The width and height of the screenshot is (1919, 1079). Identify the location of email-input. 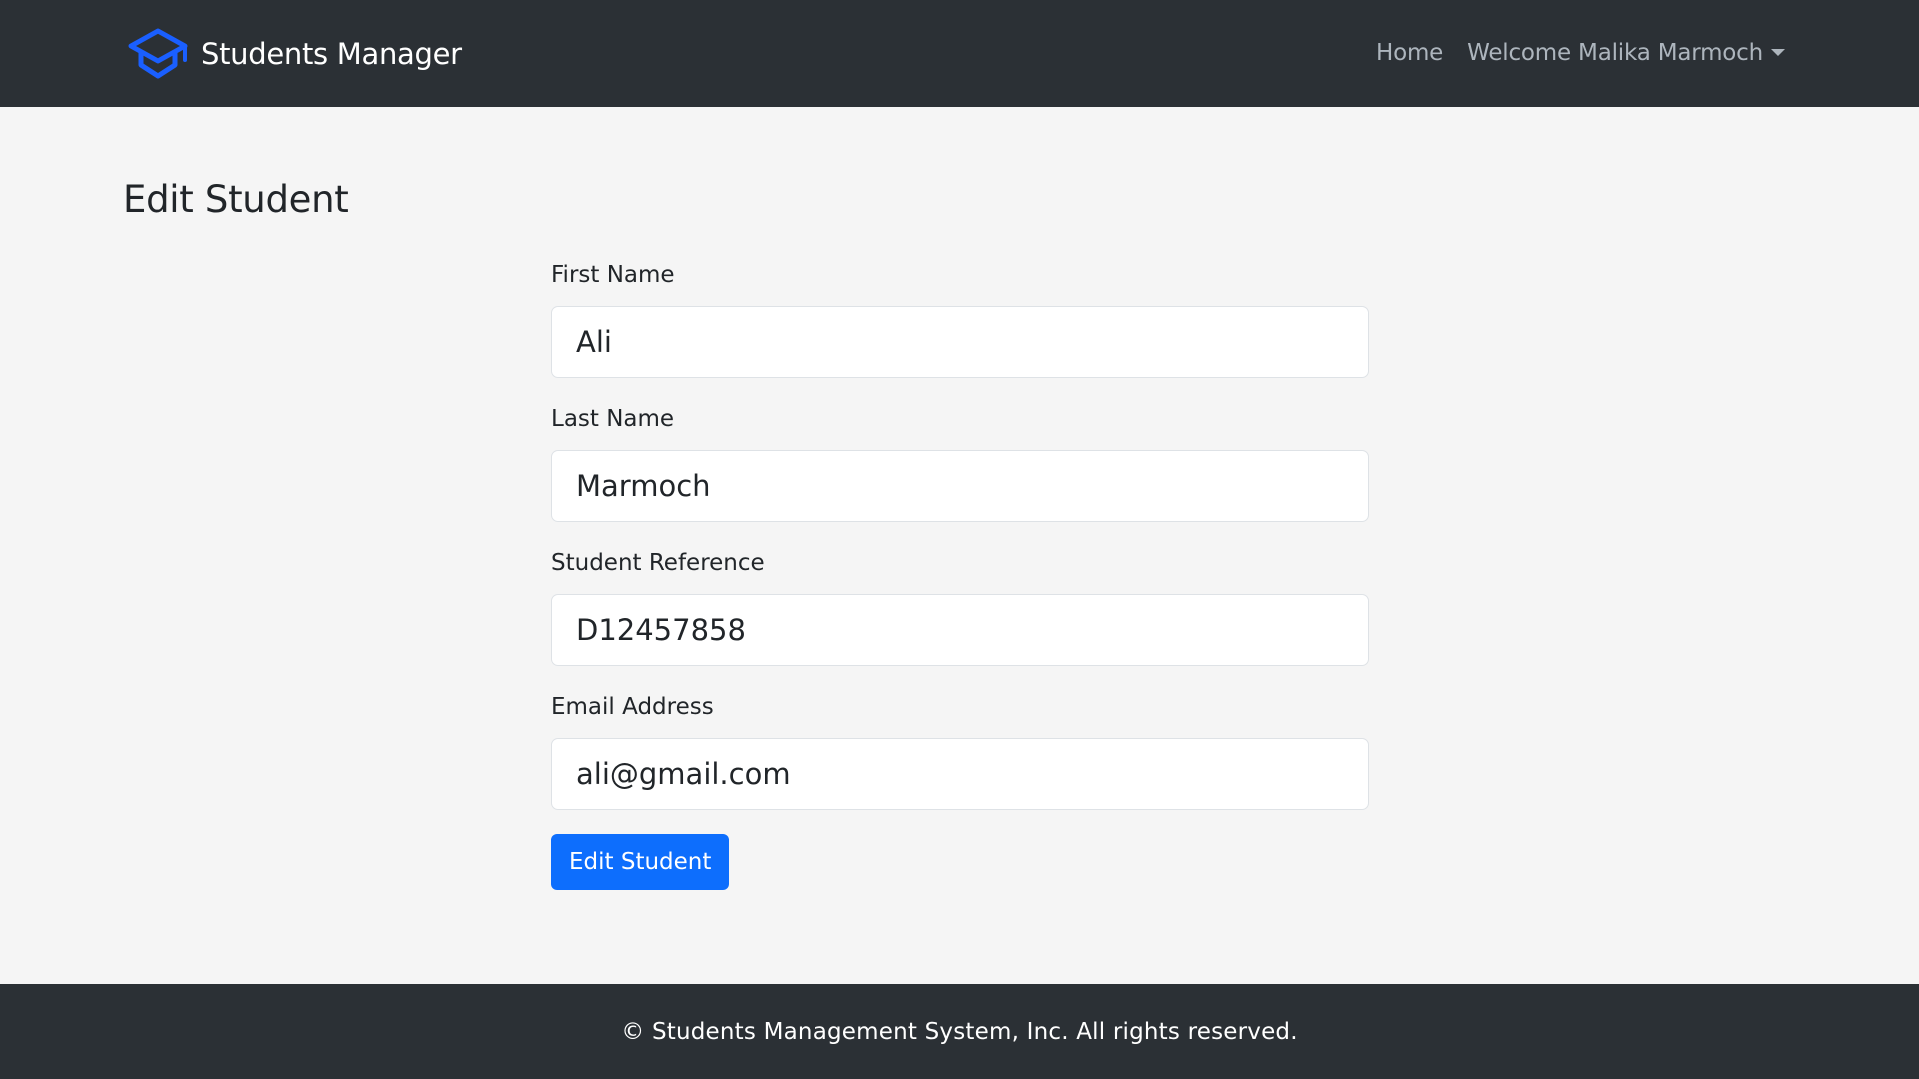
(960, 774).